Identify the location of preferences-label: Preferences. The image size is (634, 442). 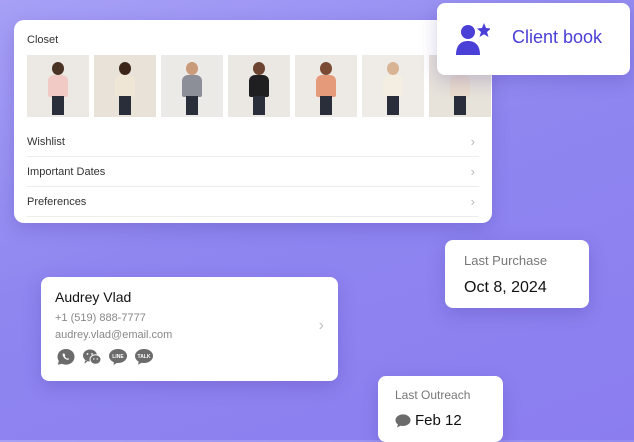
(57, 201).